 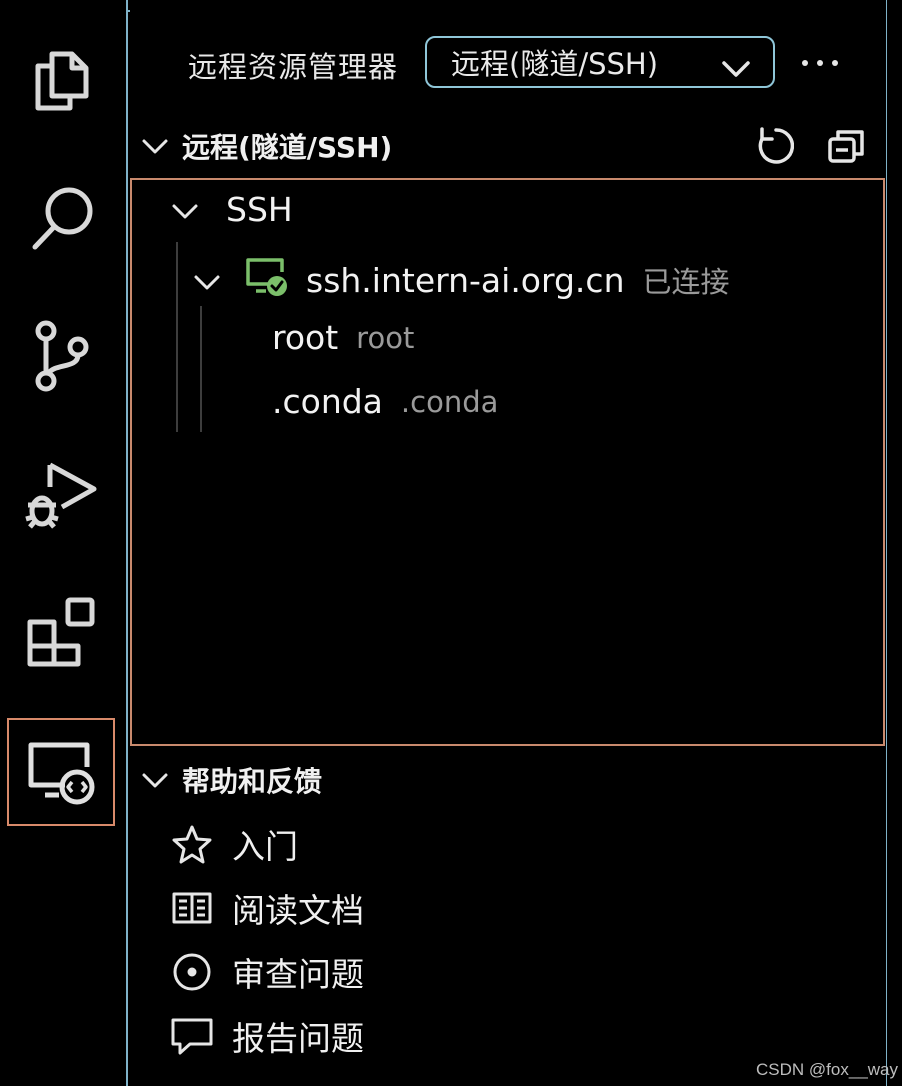 I want to click on help-item-get-started: 入门, so click(x=234, y=844).